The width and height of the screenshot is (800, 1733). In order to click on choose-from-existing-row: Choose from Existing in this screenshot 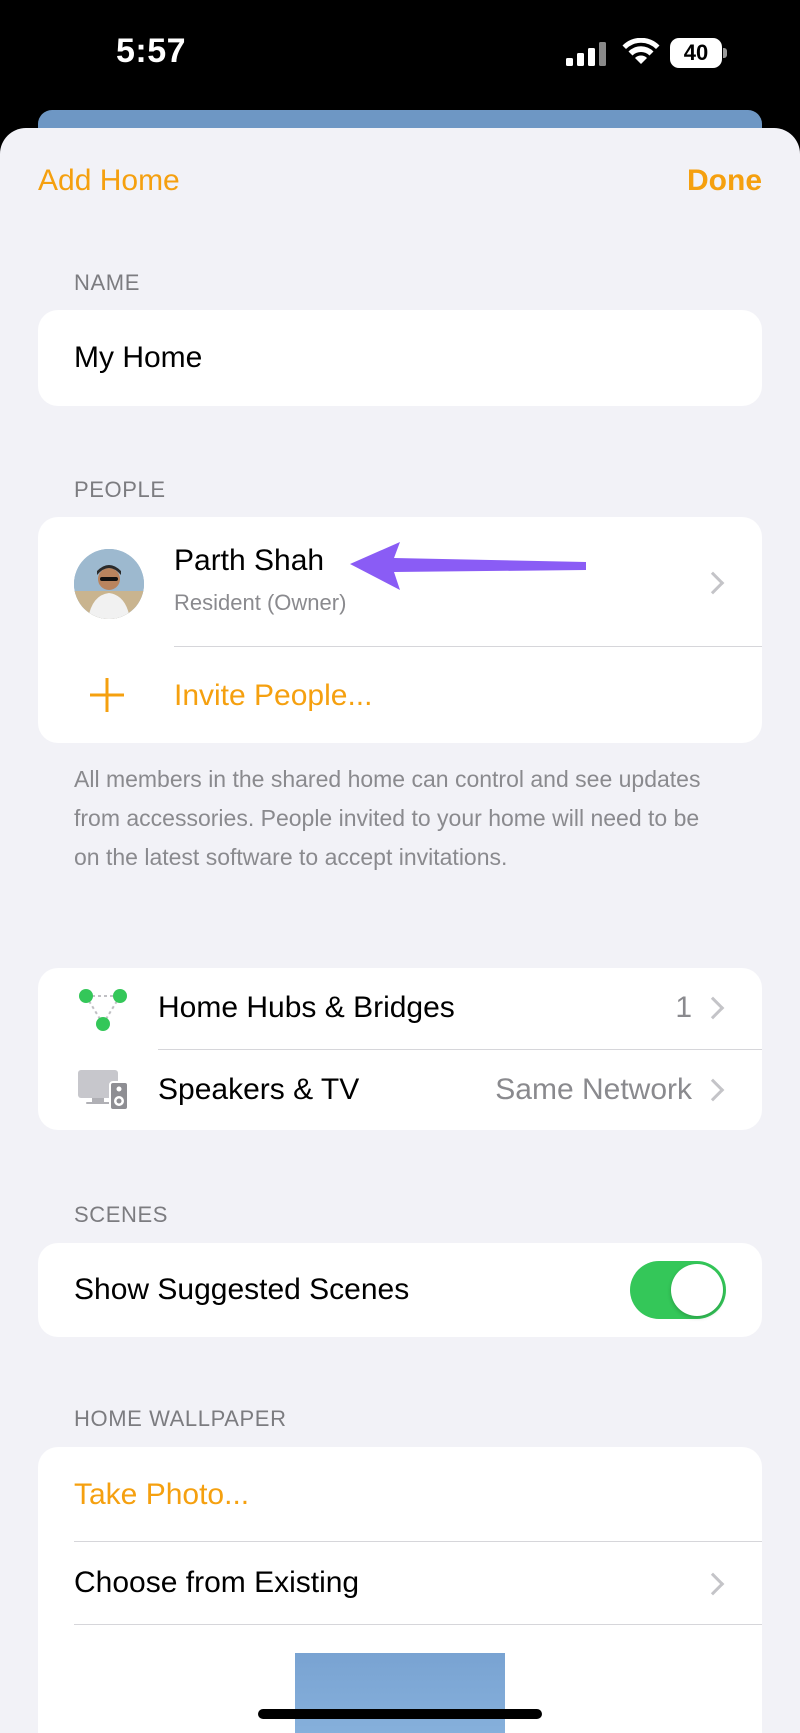, I will do `click(400, 1583)`.